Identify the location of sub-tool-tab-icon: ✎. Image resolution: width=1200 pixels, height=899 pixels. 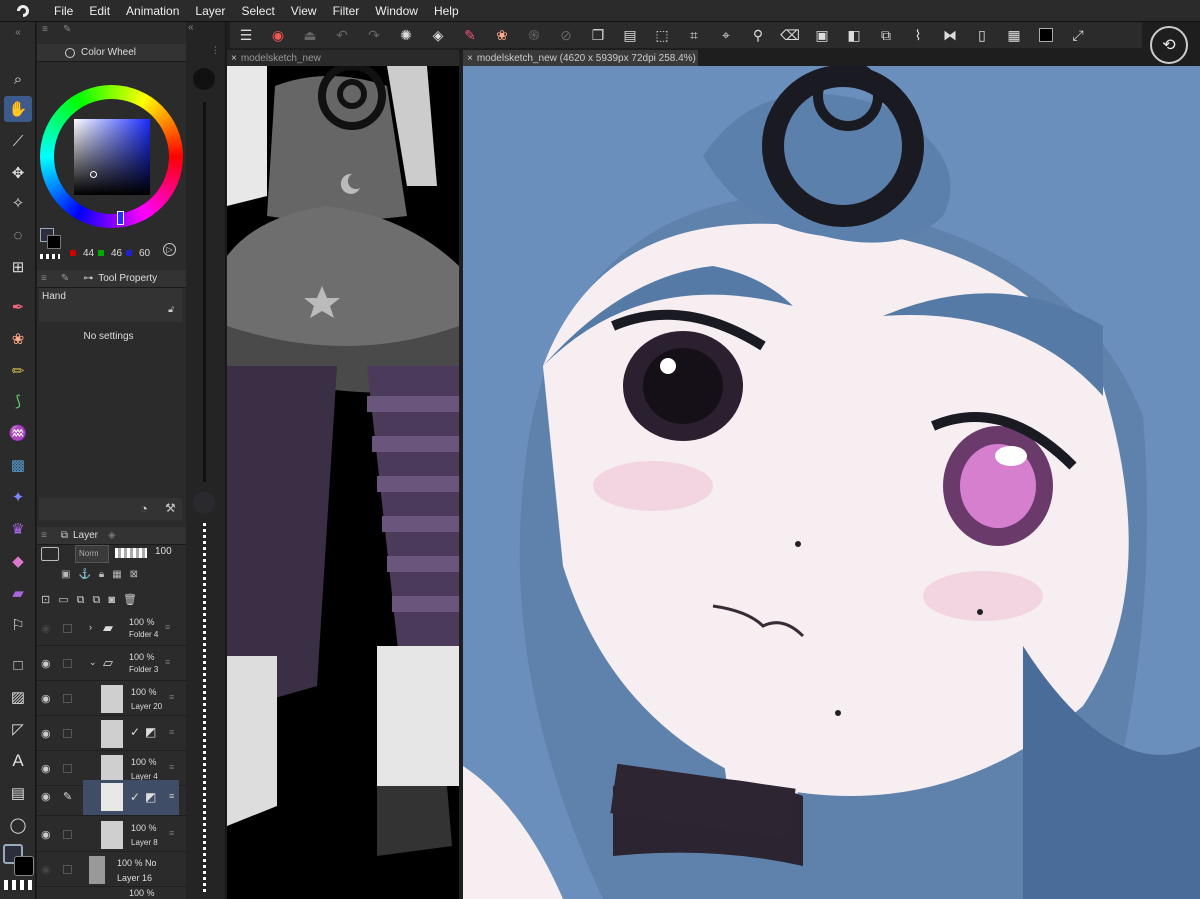
(65, 278).